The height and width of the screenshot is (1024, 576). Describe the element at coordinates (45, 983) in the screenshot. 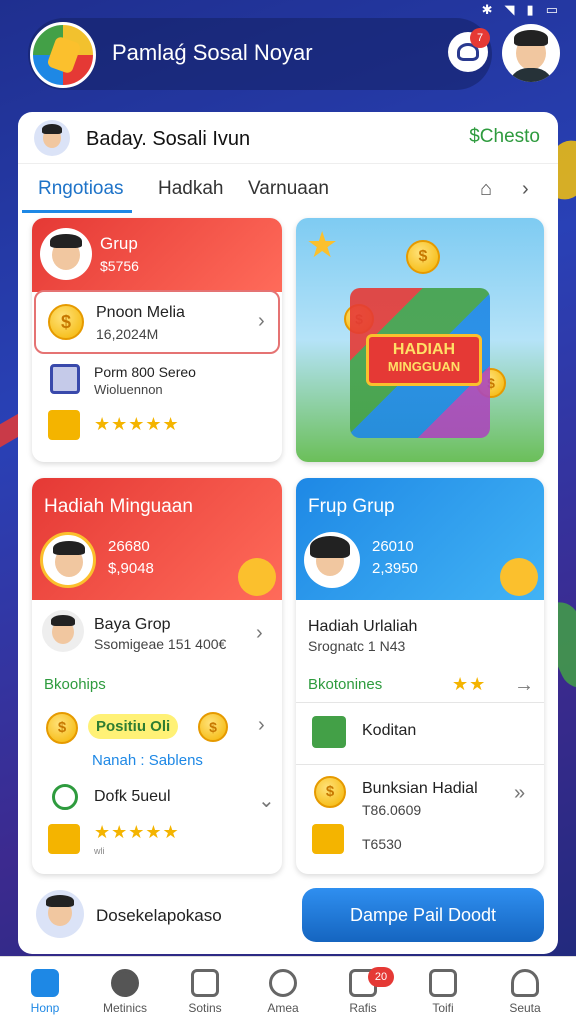

I see `home-icon` at that location.